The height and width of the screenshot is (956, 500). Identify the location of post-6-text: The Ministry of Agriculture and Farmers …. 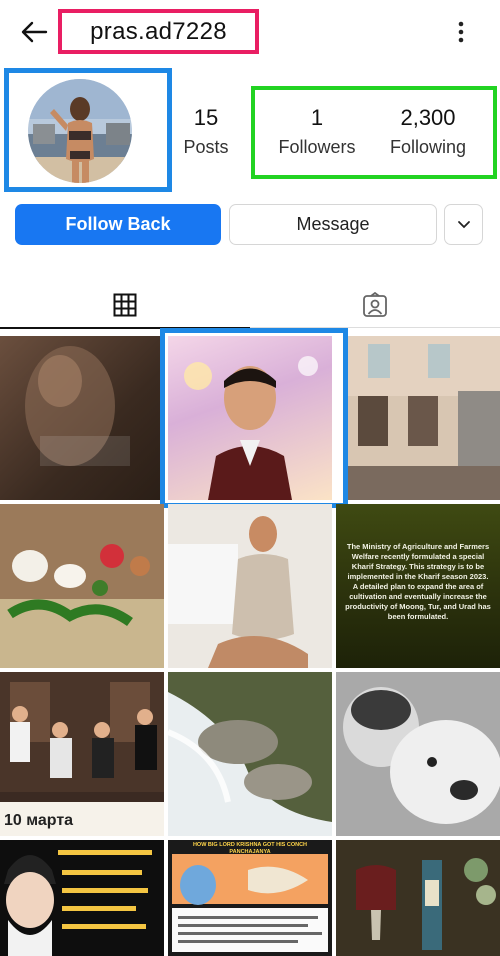
(418, 581).